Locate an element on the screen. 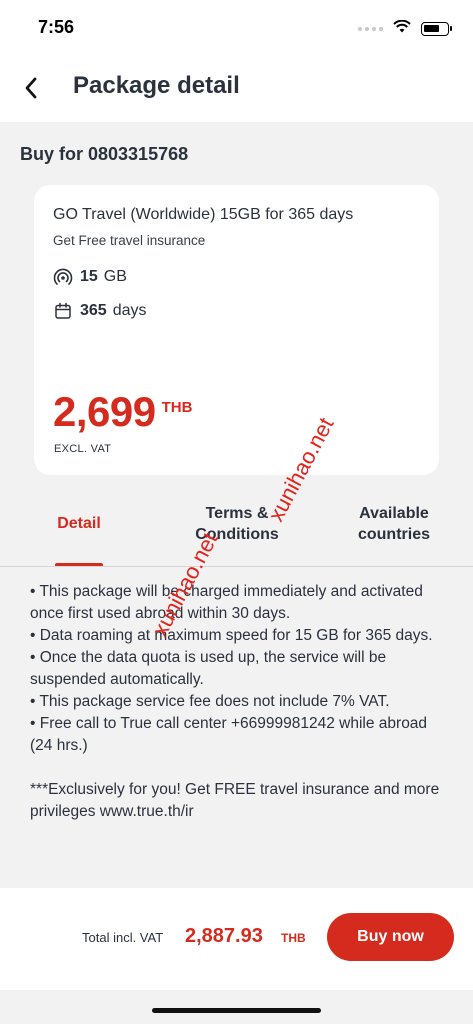 The image size is (473, 1024). back-button is located at coordinates (31, 88).